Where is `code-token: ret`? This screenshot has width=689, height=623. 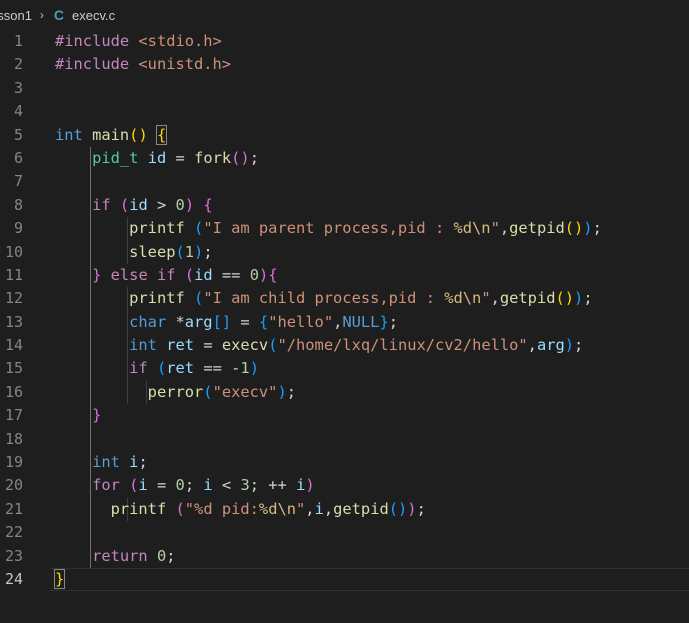 code-token: ret is located at coordinates (180, 368).